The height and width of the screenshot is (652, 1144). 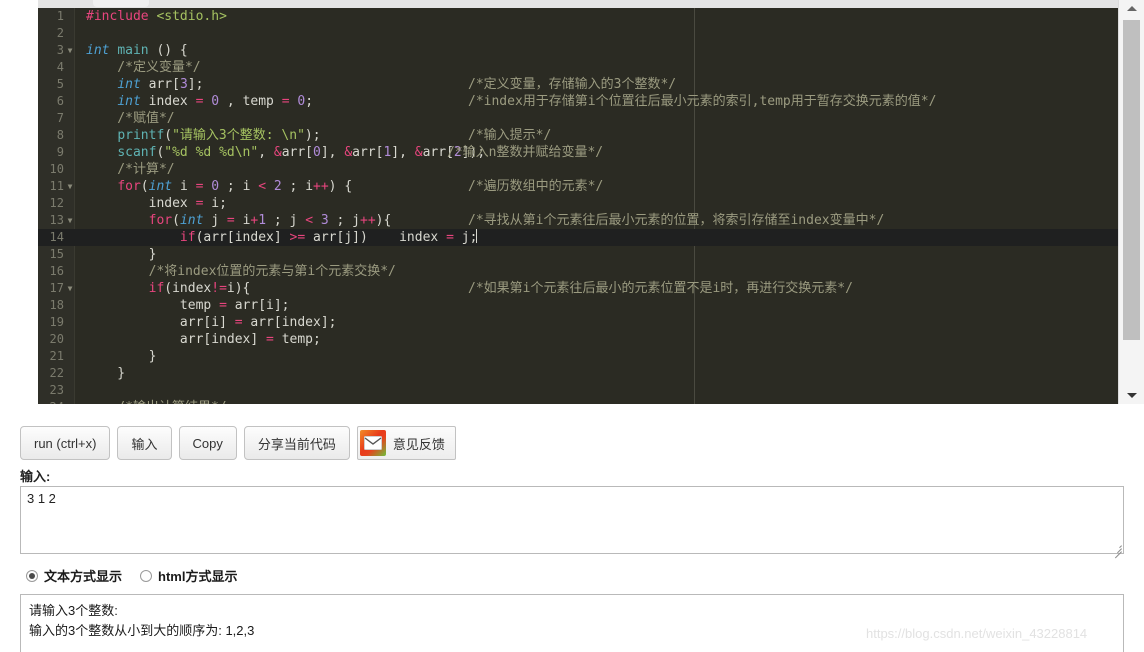 I want to click on line-number: 10, so click(x=56, y=169).